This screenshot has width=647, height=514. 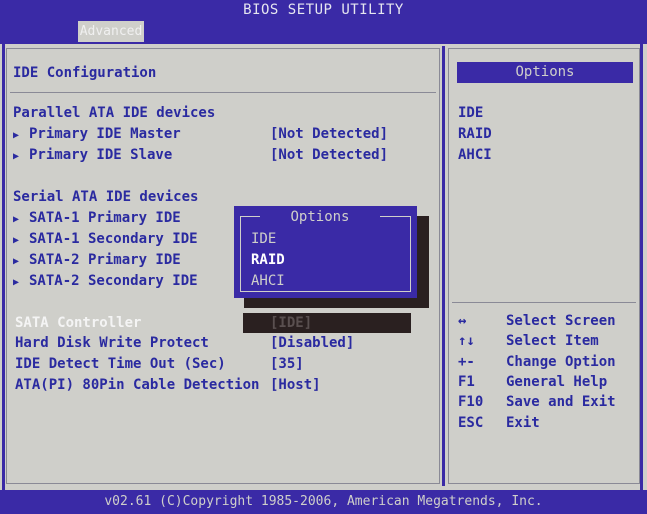 What do you see at coordinates (443, 266) in the screenshot?
I see `panel-divider` at bounding box center [443, 266].